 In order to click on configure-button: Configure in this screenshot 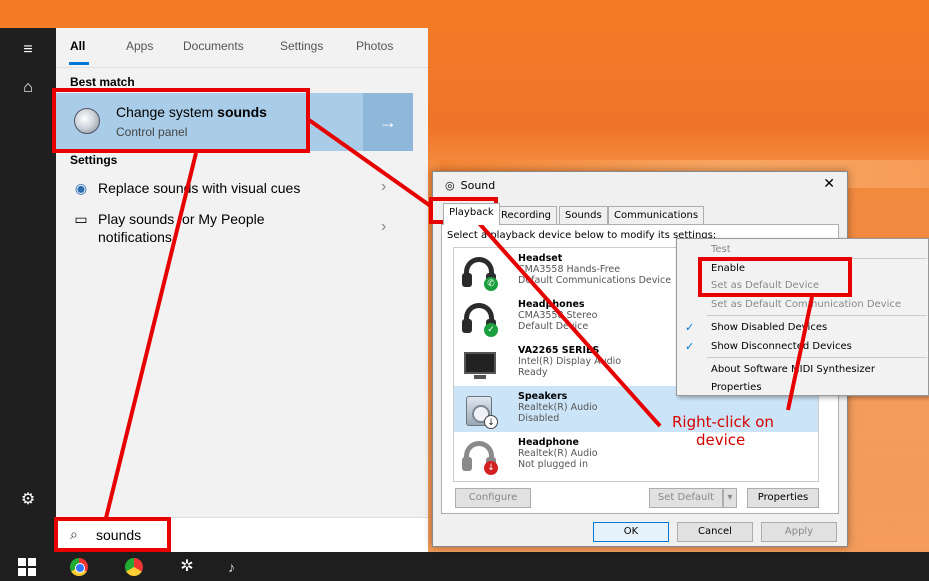, I will do `click(493, 498)`.